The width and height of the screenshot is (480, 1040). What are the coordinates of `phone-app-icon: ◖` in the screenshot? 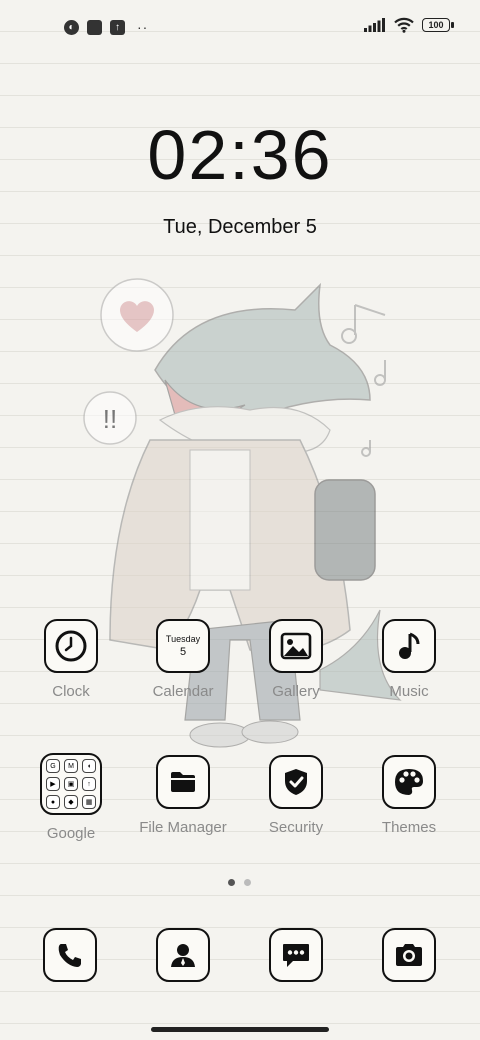 It's located at (89, 766).